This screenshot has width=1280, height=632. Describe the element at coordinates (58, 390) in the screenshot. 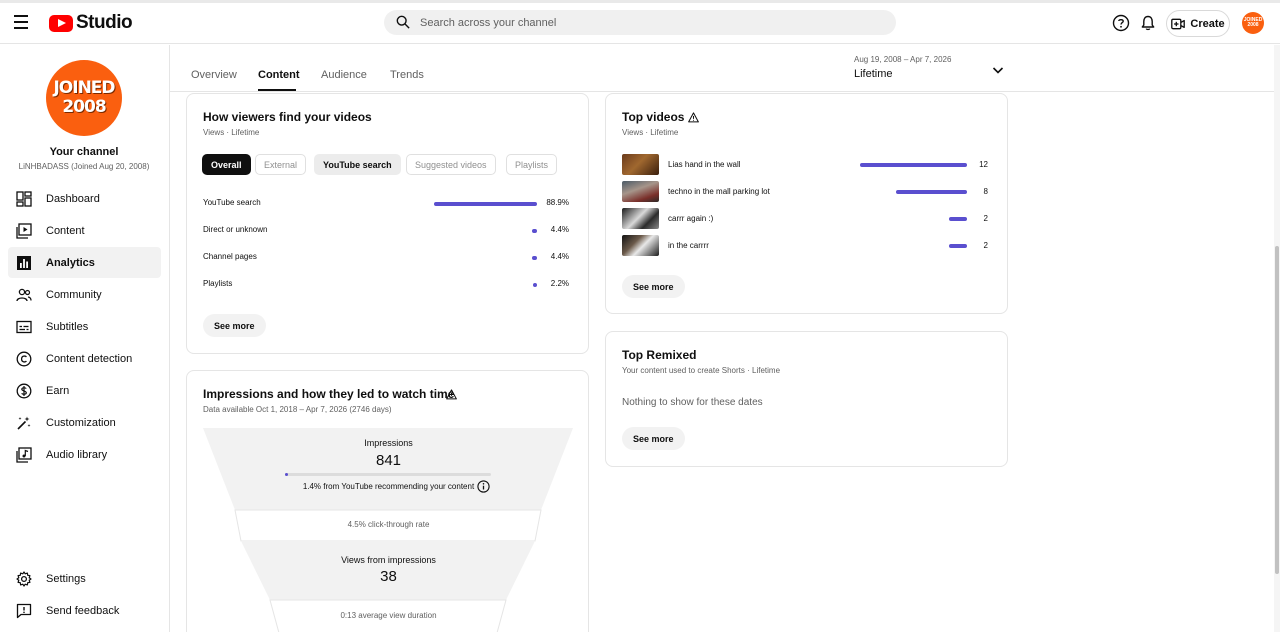

I see `sidebar-item-label: Earn` at that location.